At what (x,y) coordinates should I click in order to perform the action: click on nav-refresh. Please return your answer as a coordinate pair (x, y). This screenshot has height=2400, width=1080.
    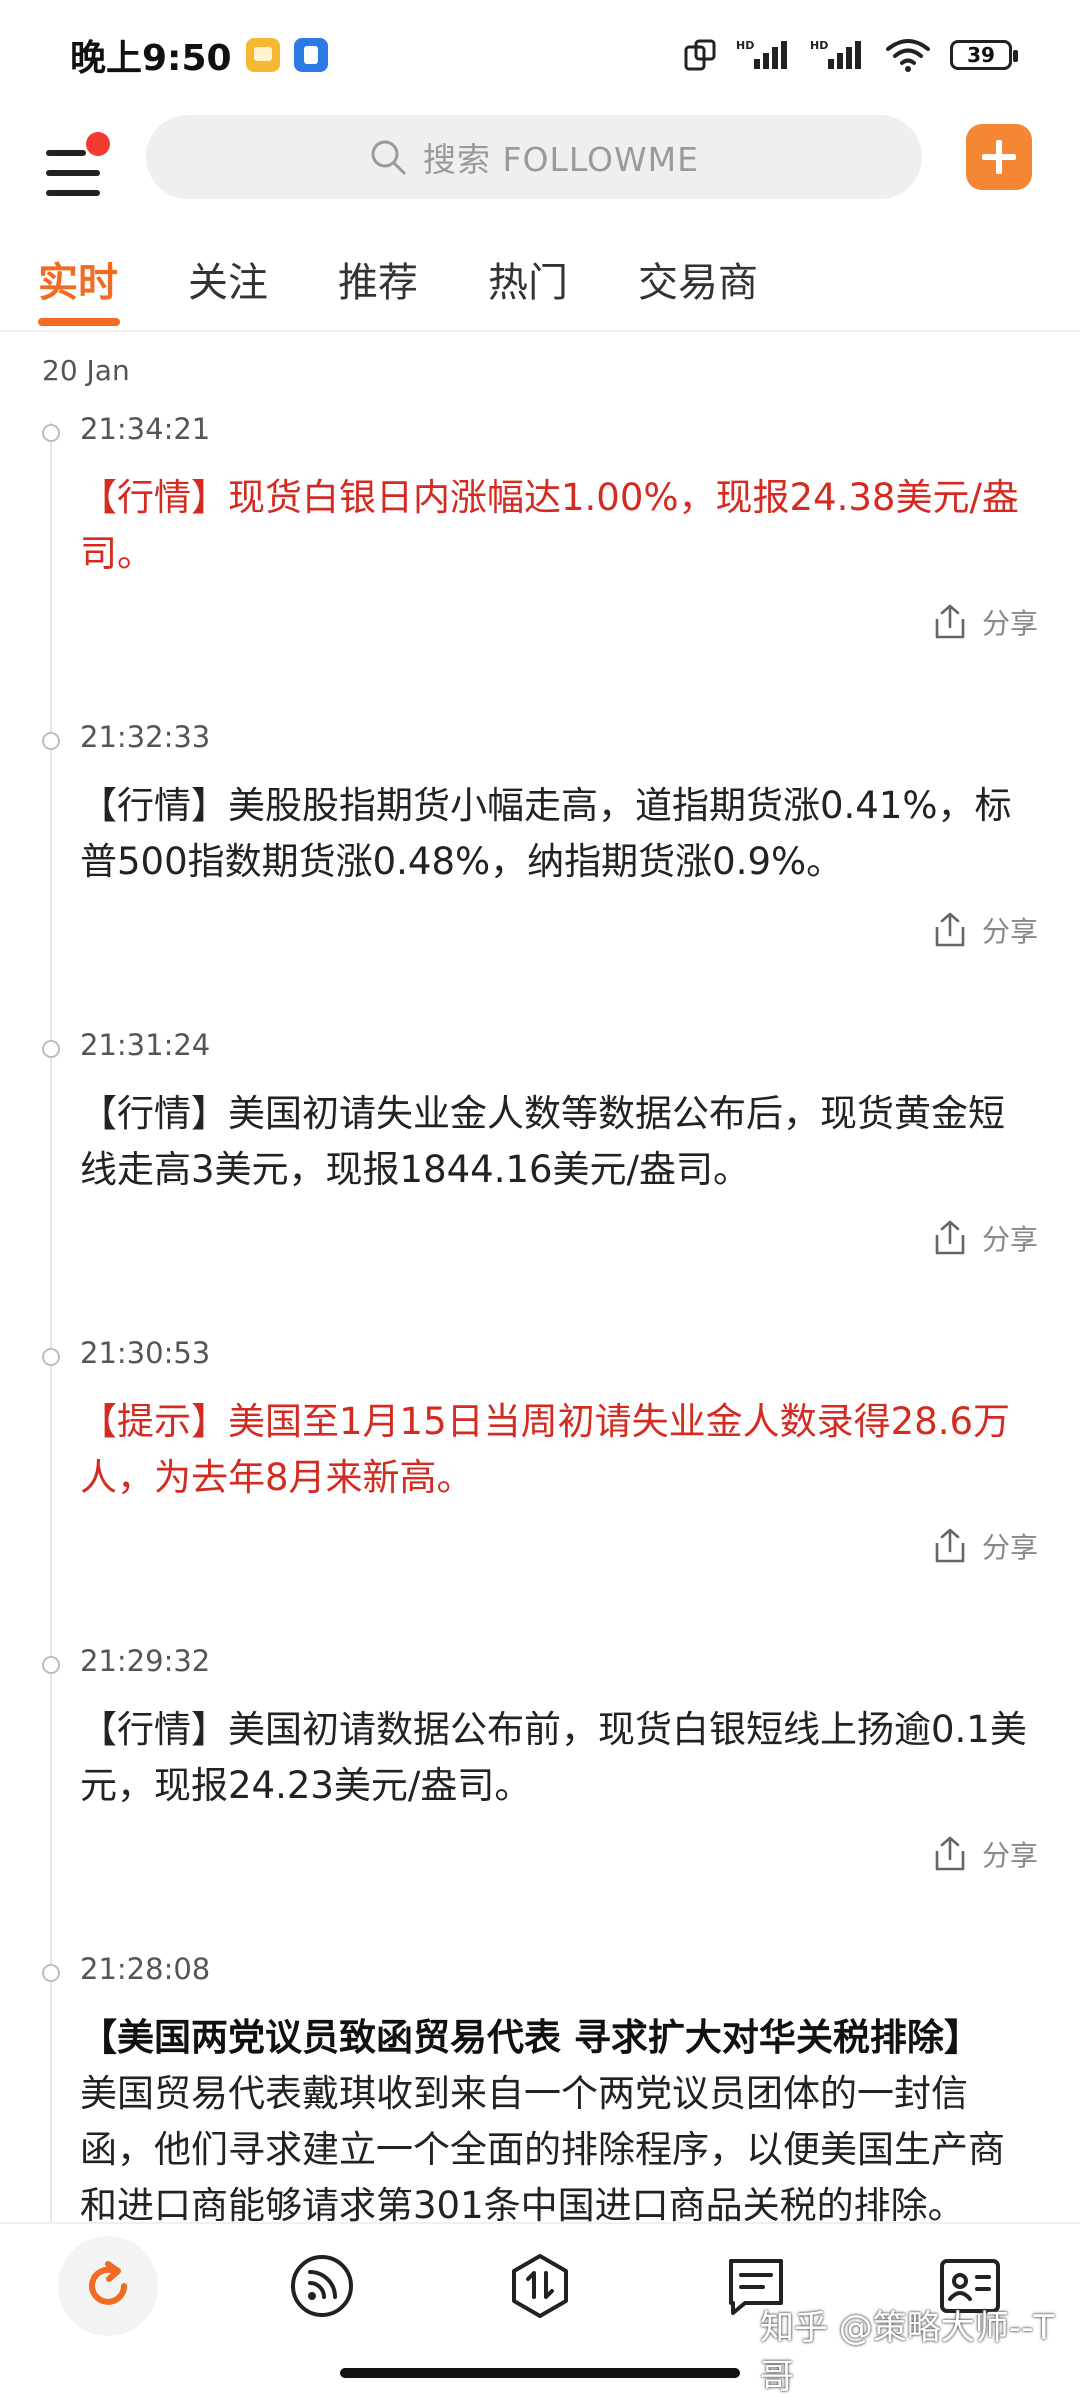
    Looking at the image, I should click on (108, 2286).